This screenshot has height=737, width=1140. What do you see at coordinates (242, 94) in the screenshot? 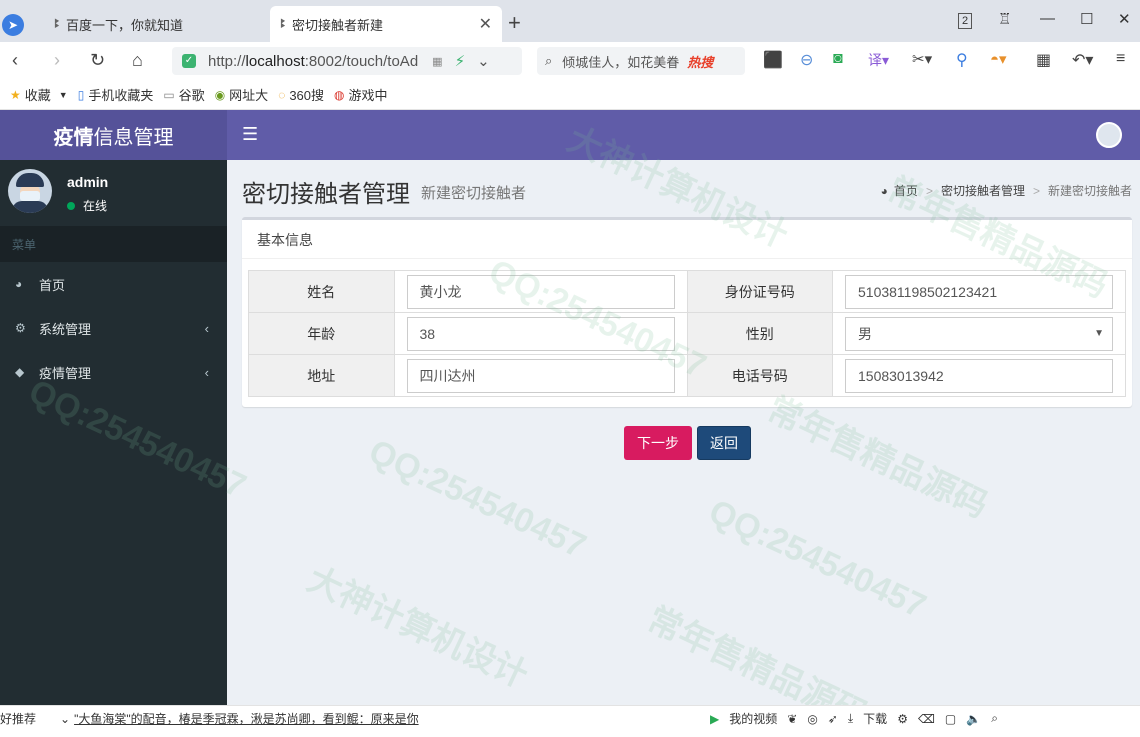
I see `bookmark-sites: ◉ 网址大` at bounding box center [242, 94].